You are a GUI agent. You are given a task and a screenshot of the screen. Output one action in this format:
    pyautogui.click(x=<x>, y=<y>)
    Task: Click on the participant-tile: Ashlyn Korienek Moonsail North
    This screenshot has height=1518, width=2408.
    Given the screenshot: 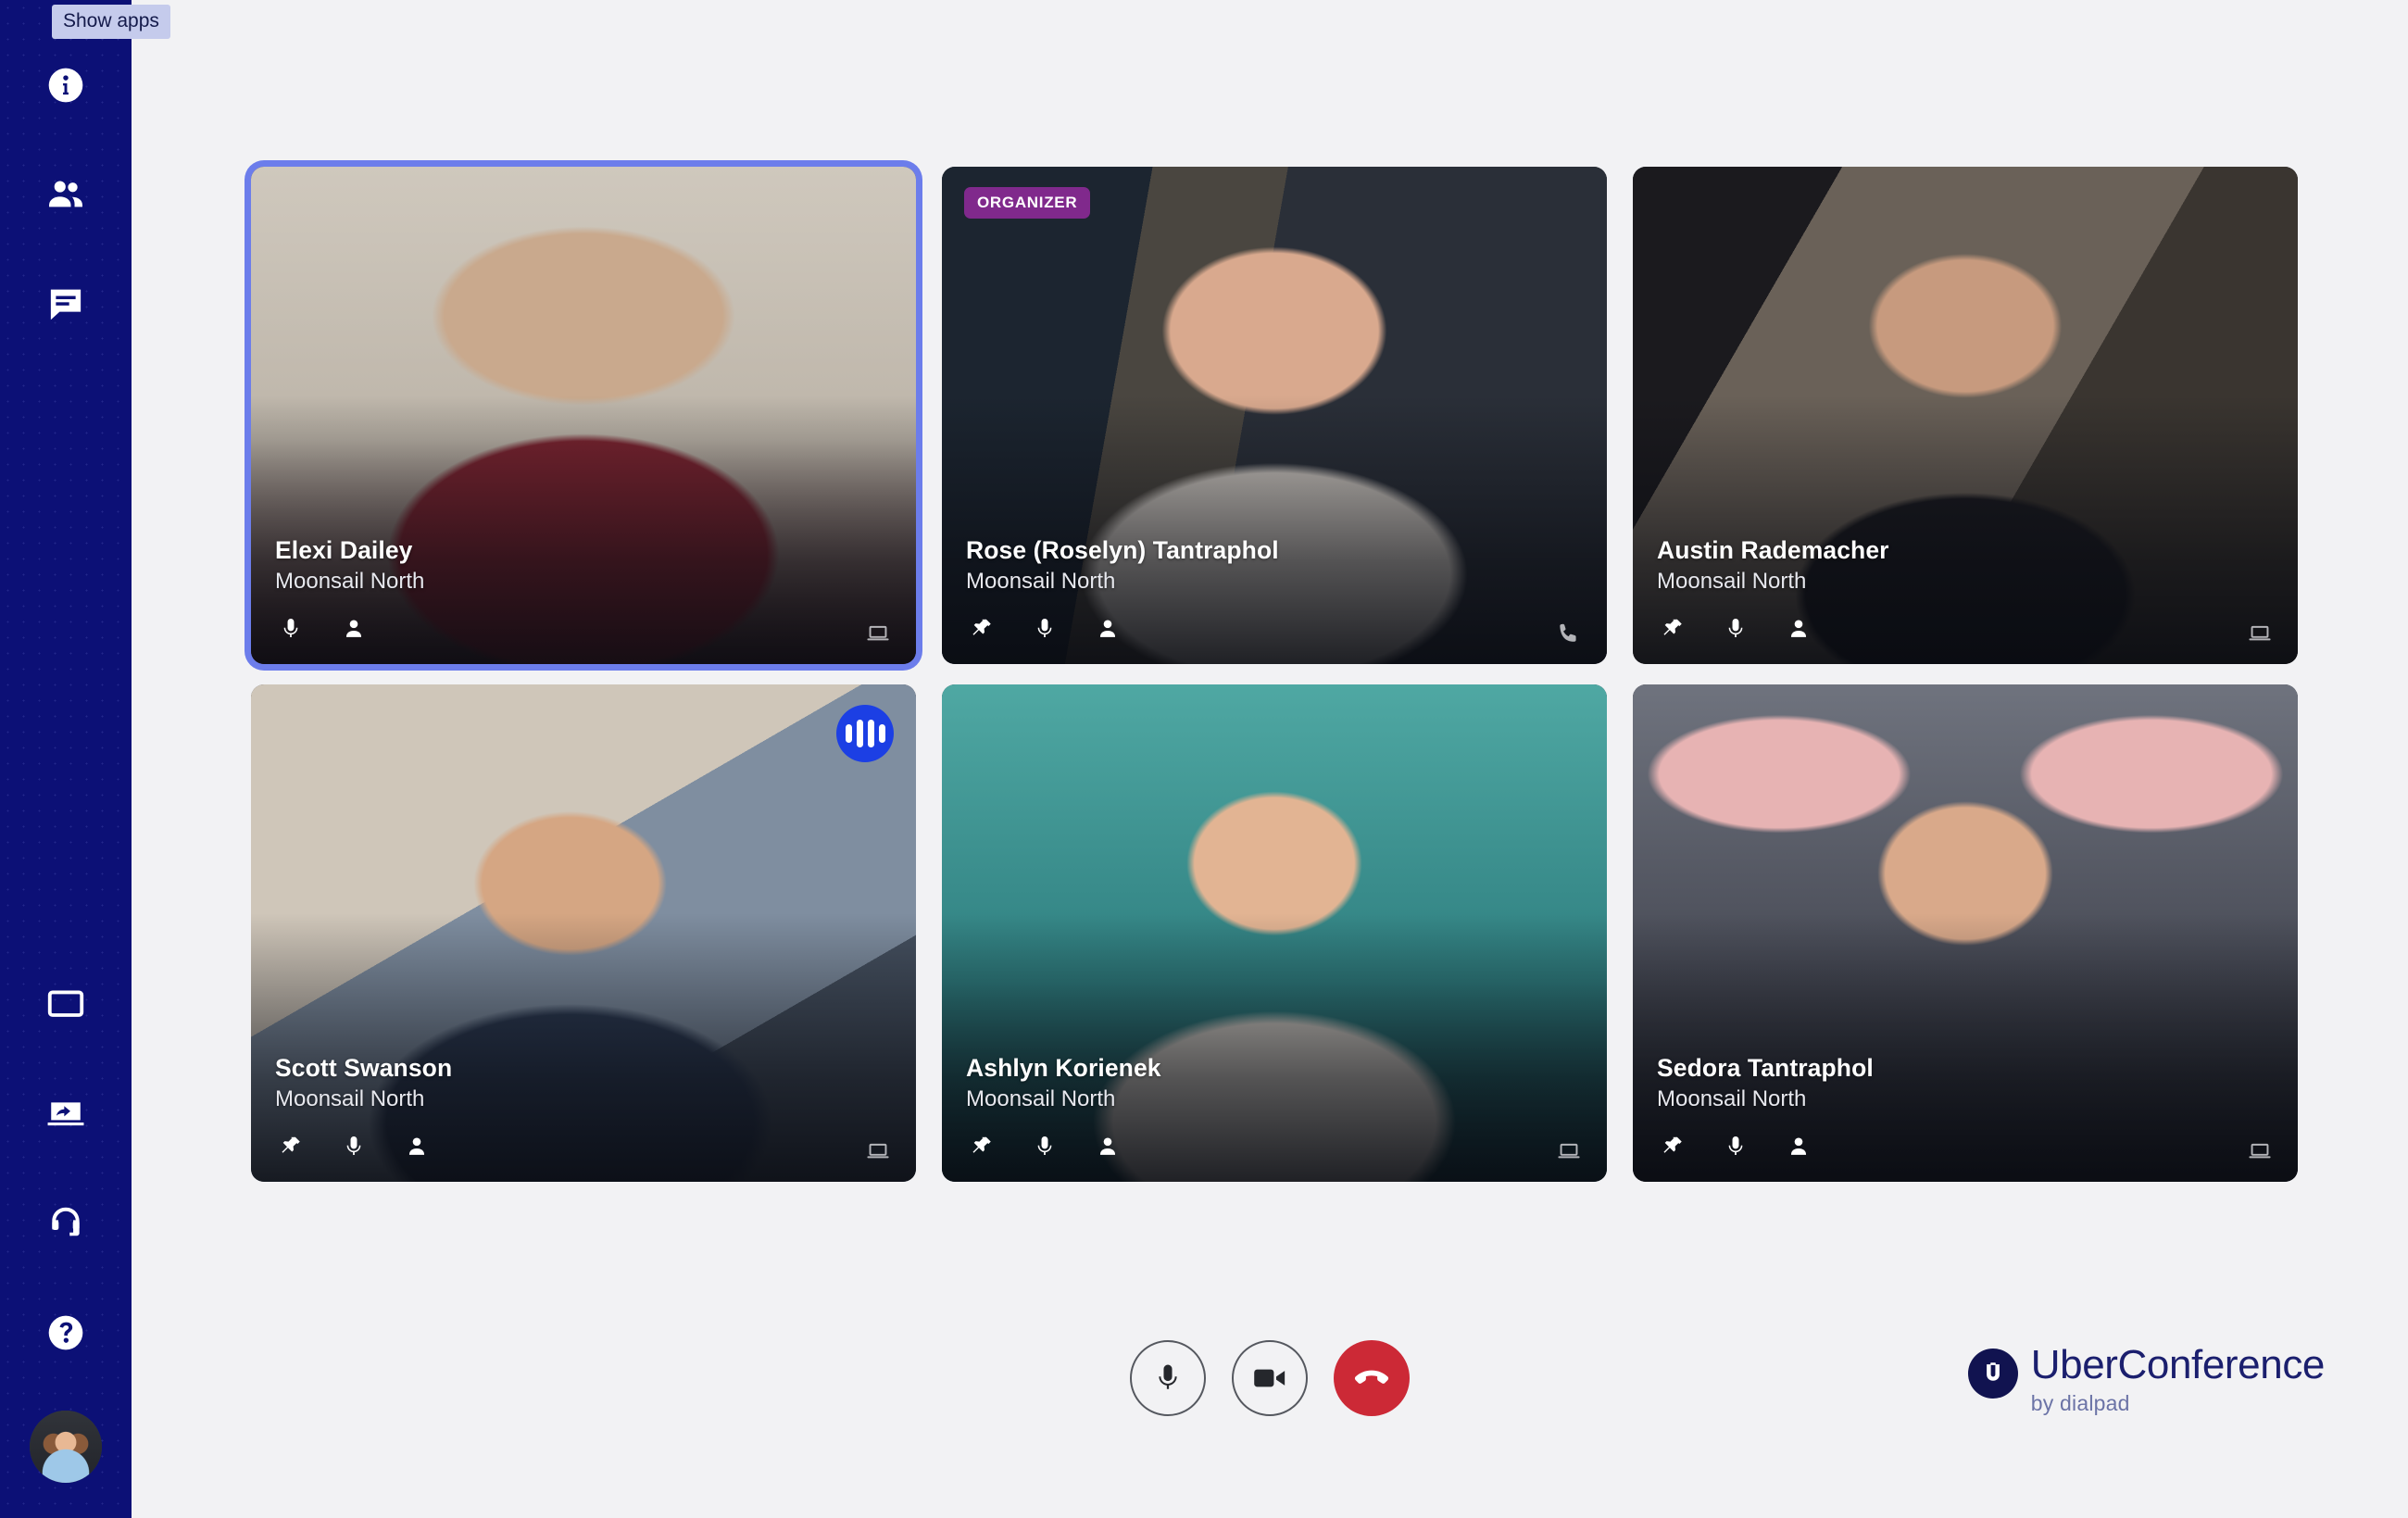 What is the action you would take?
    pyautogui.click(x=1274, y=933)
    